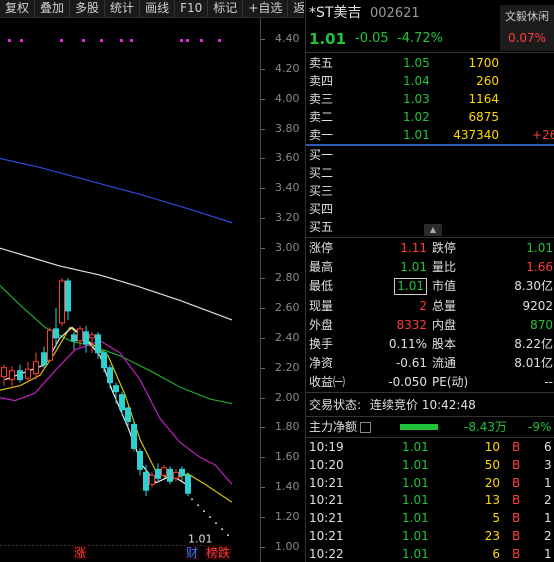 Image resolution: width=554 pixels, height=562 pixels. What do you see at coordinates (287, 487) in the screenshot?
I see `price-tick-label: 1.40` at bounding box center [287, 487].